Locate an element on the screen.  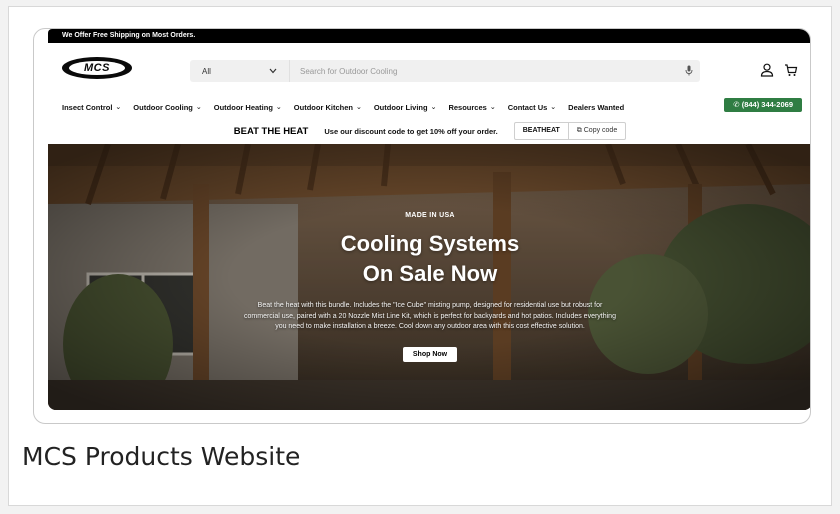
shipping-announcement-bar: We Offer Free Shipping on Most Orders. is located at coordinates (429, 36).